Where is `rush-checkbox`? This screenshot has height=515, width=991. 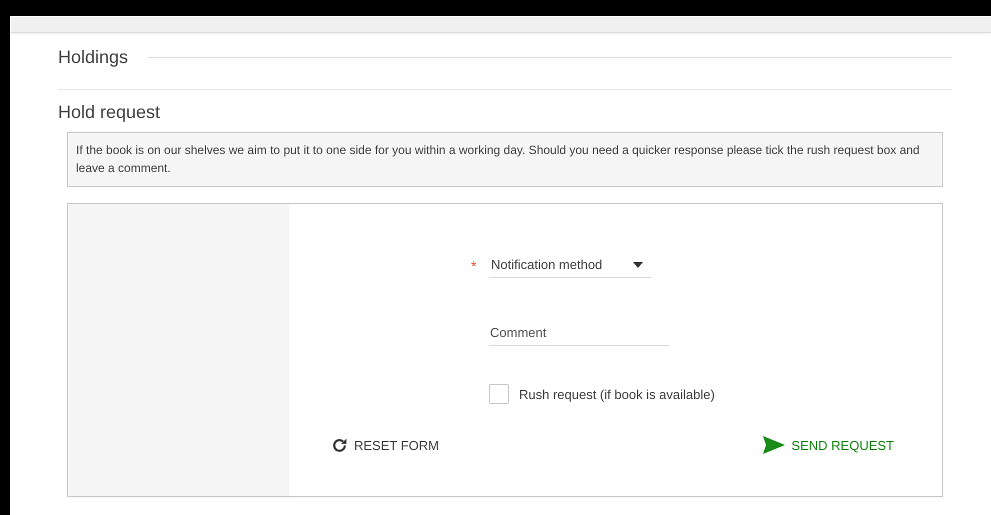
rush-checkbox is located at coordinates (499, 394).